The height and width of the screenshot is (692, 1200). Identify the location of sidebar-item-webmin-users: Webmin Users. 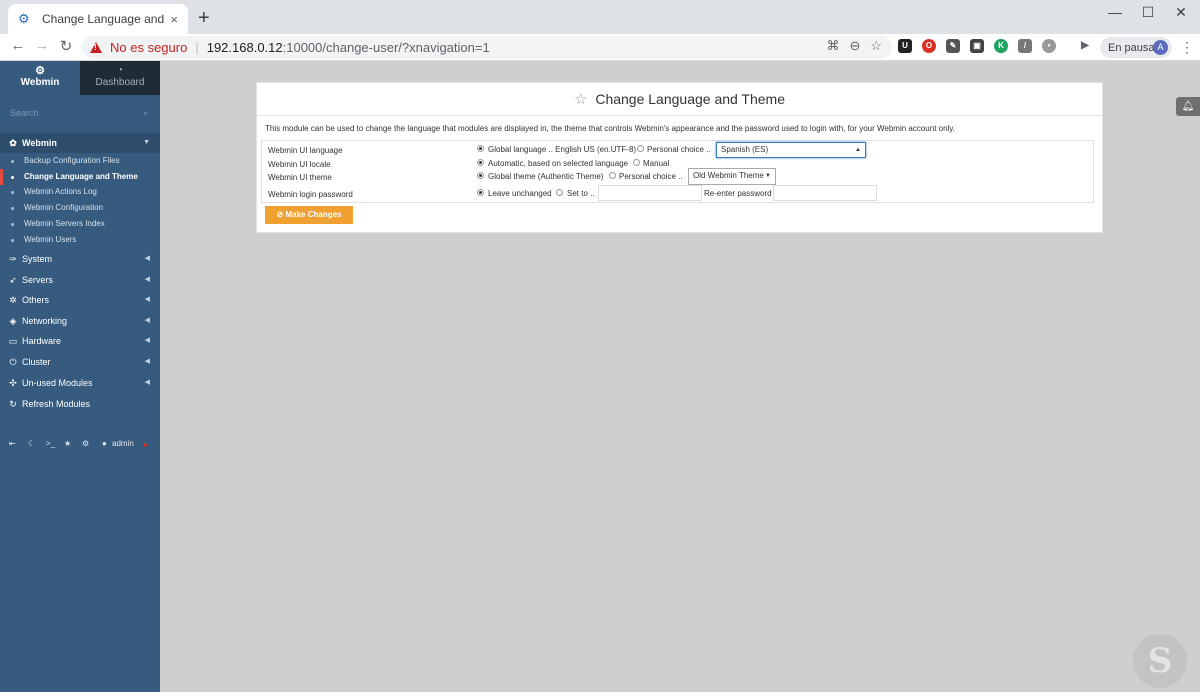
(80, 240).